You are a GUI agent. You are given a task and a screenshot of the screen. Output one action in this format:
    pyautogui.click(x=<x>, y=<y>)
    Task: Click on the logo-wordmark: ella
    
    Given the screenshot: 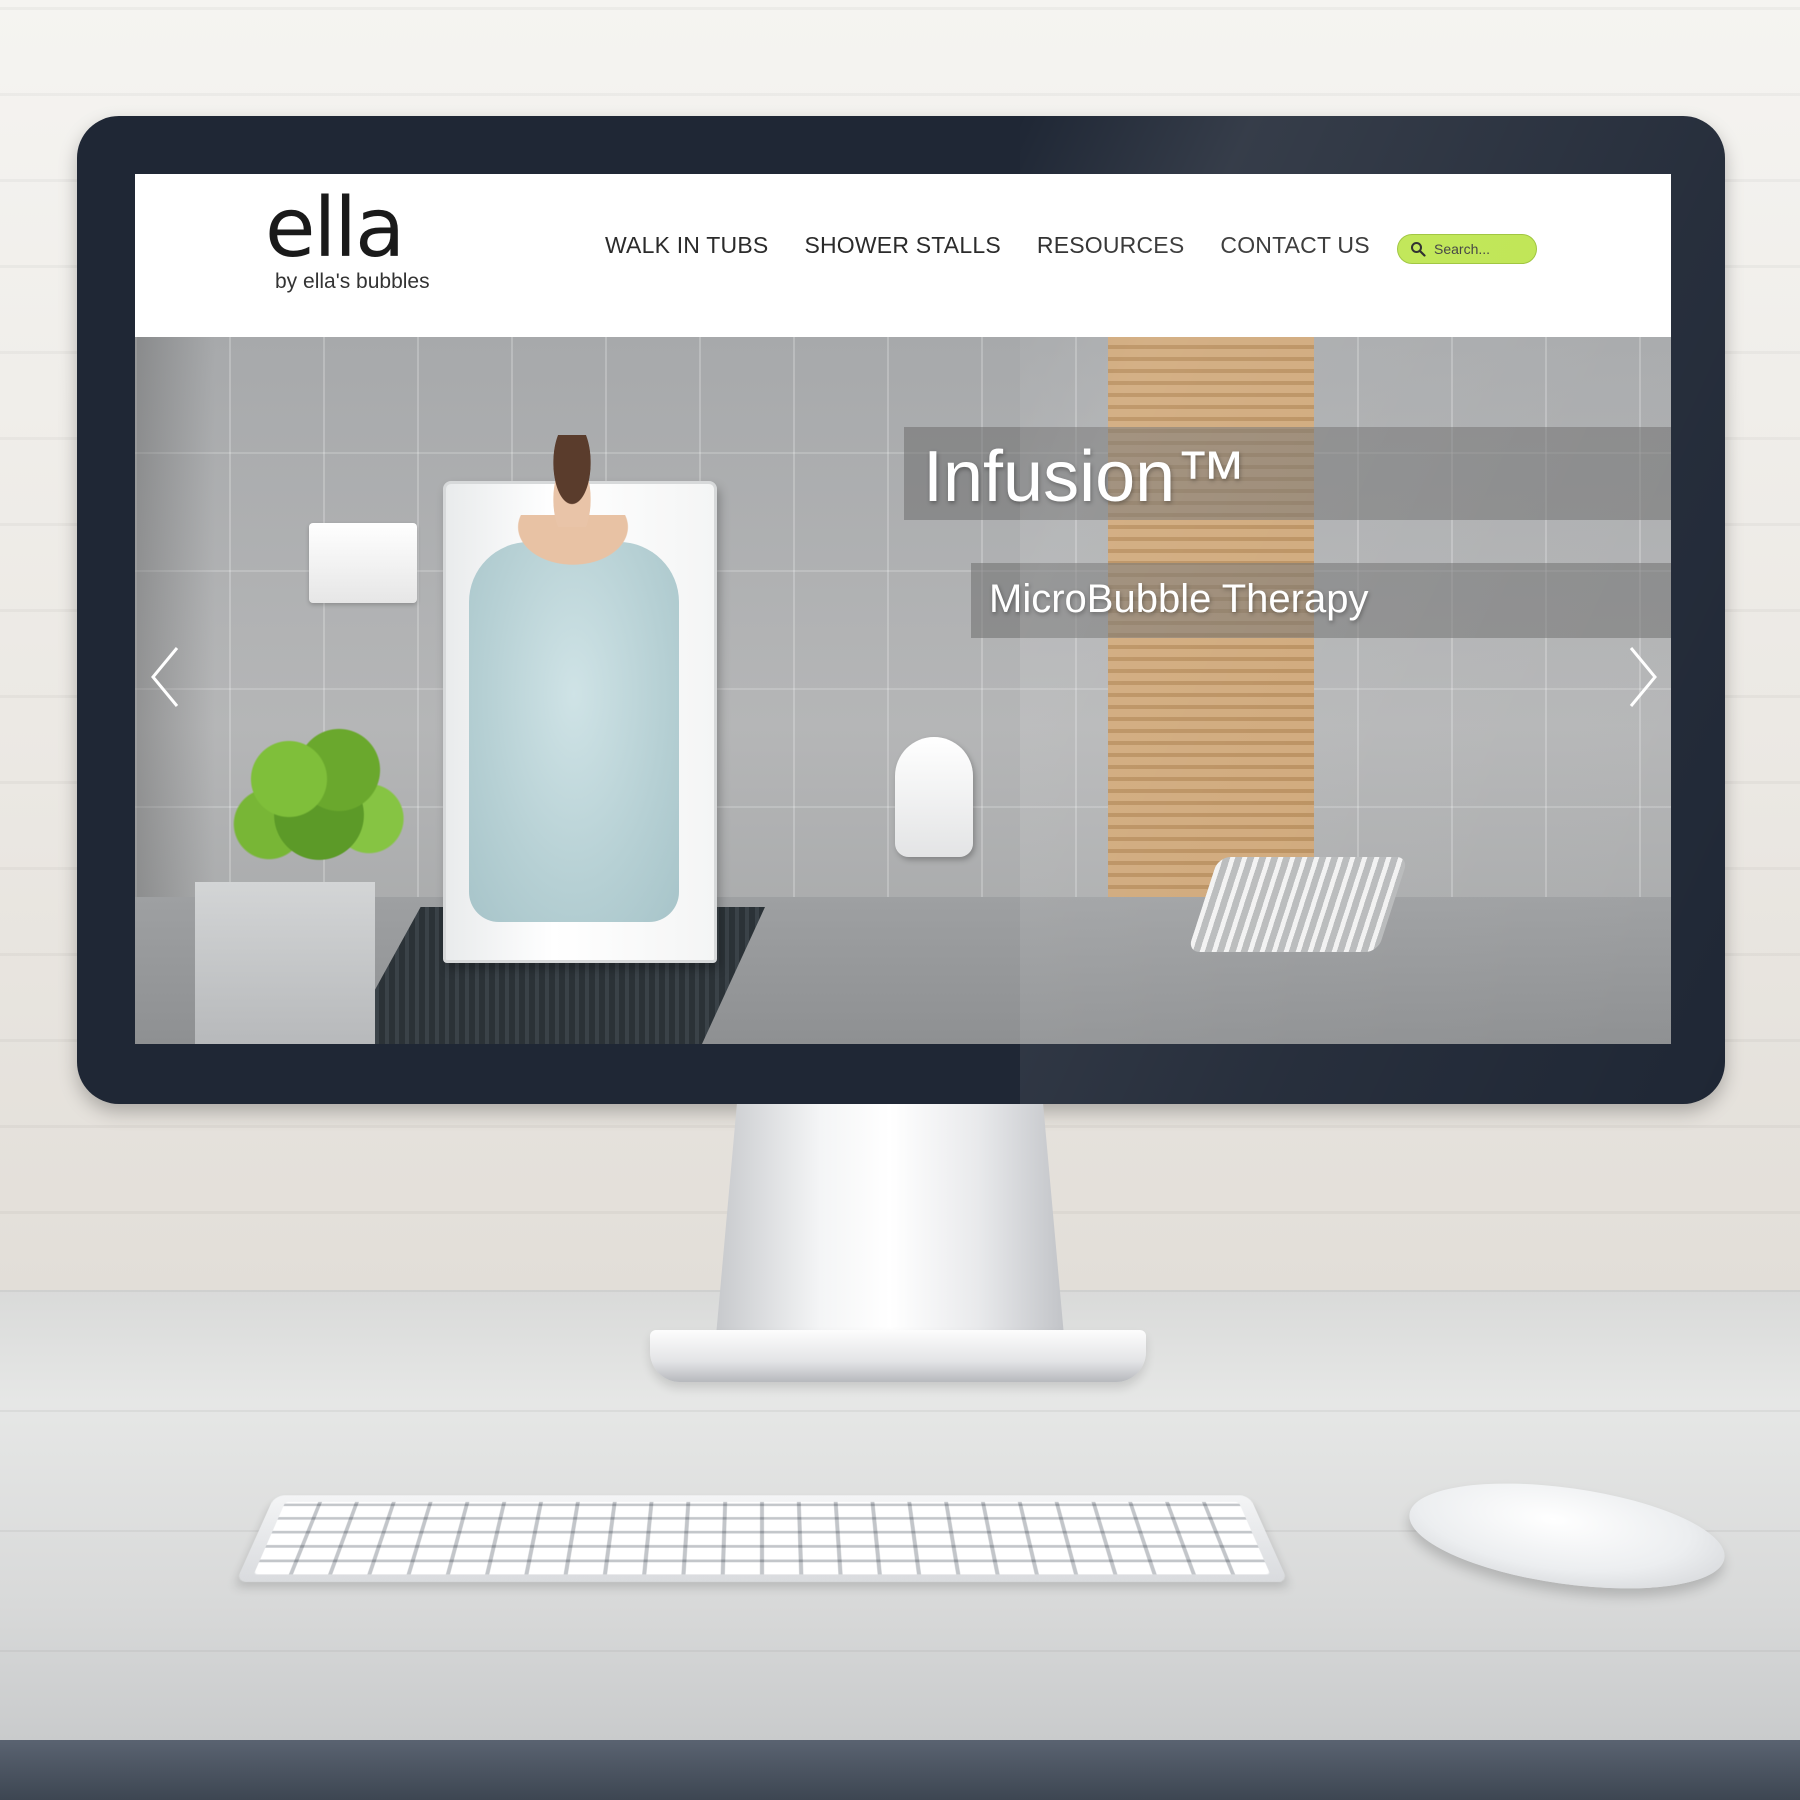 What is the action you would take?
    pyautogui.click(x=335, y=228)
    